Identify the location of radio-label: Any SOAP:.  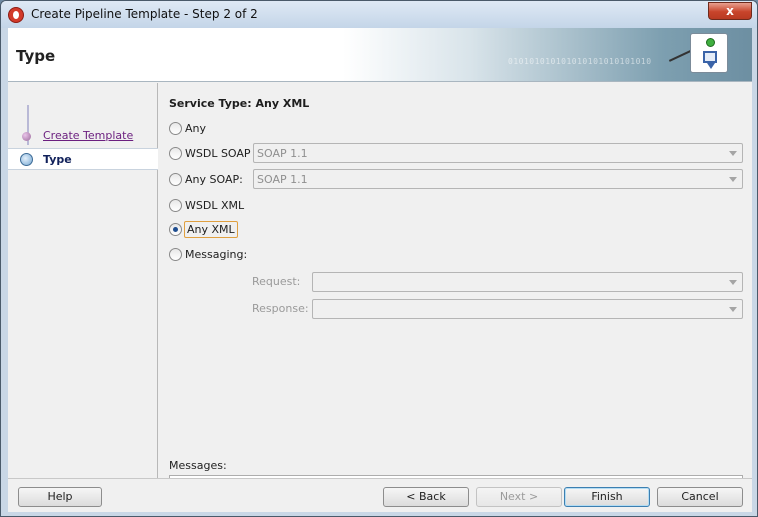
(214, 179).